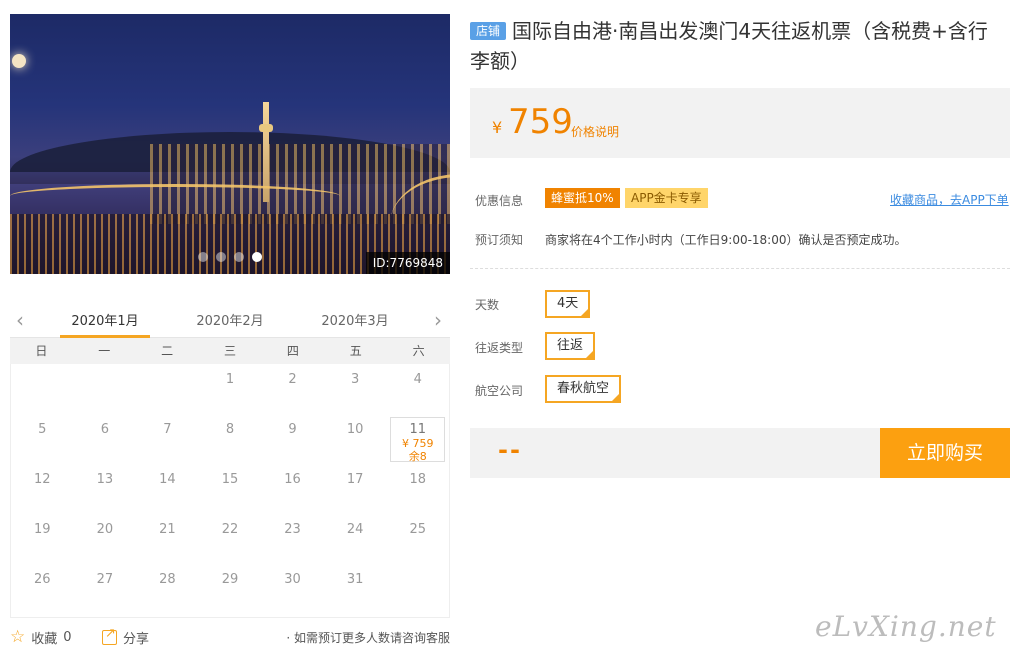 This screenshot has height=660, width=1021. Describe the element at coordinates (540, 122) in the screenshot. I see `price-value: 759` at that location.